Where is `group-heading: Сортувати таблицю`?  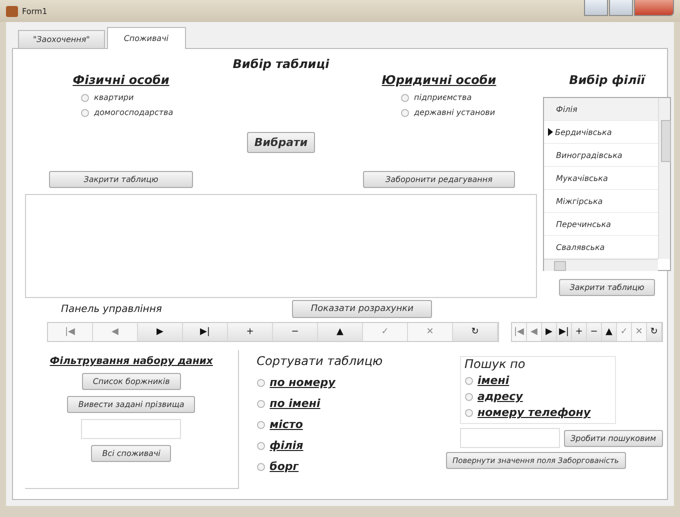
group-heading: Сортувати таблицю is located at coordinates (320, 361).